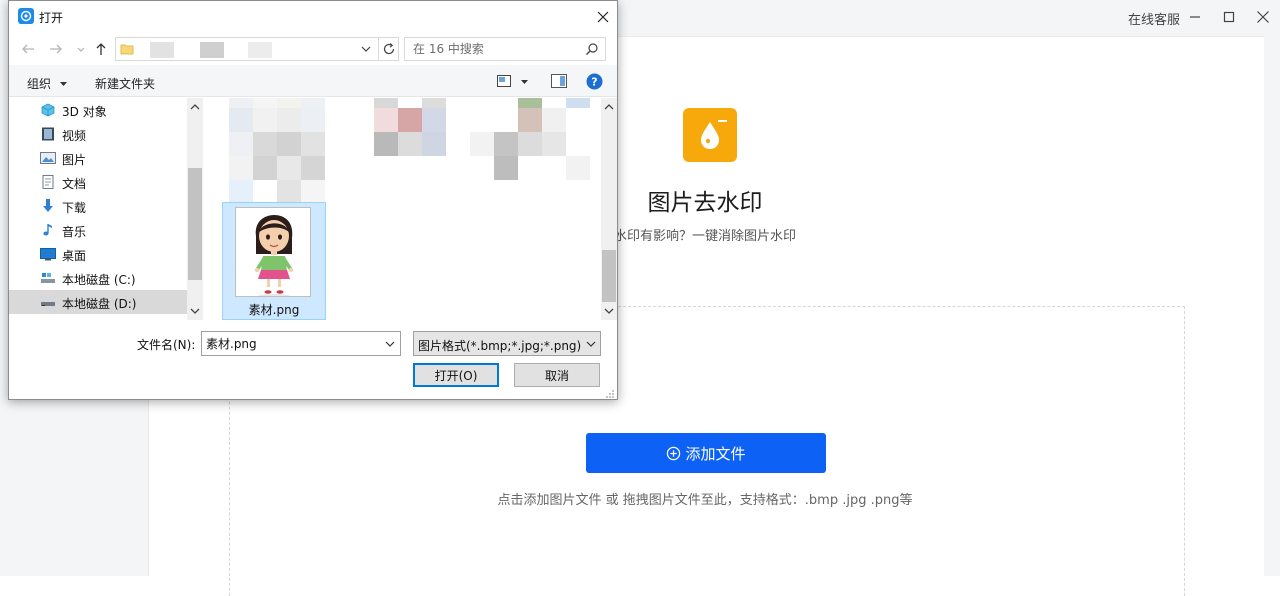 The height and width of the screenshot is (596, 1280). I want to click on refresh-button, so click(388, 49).